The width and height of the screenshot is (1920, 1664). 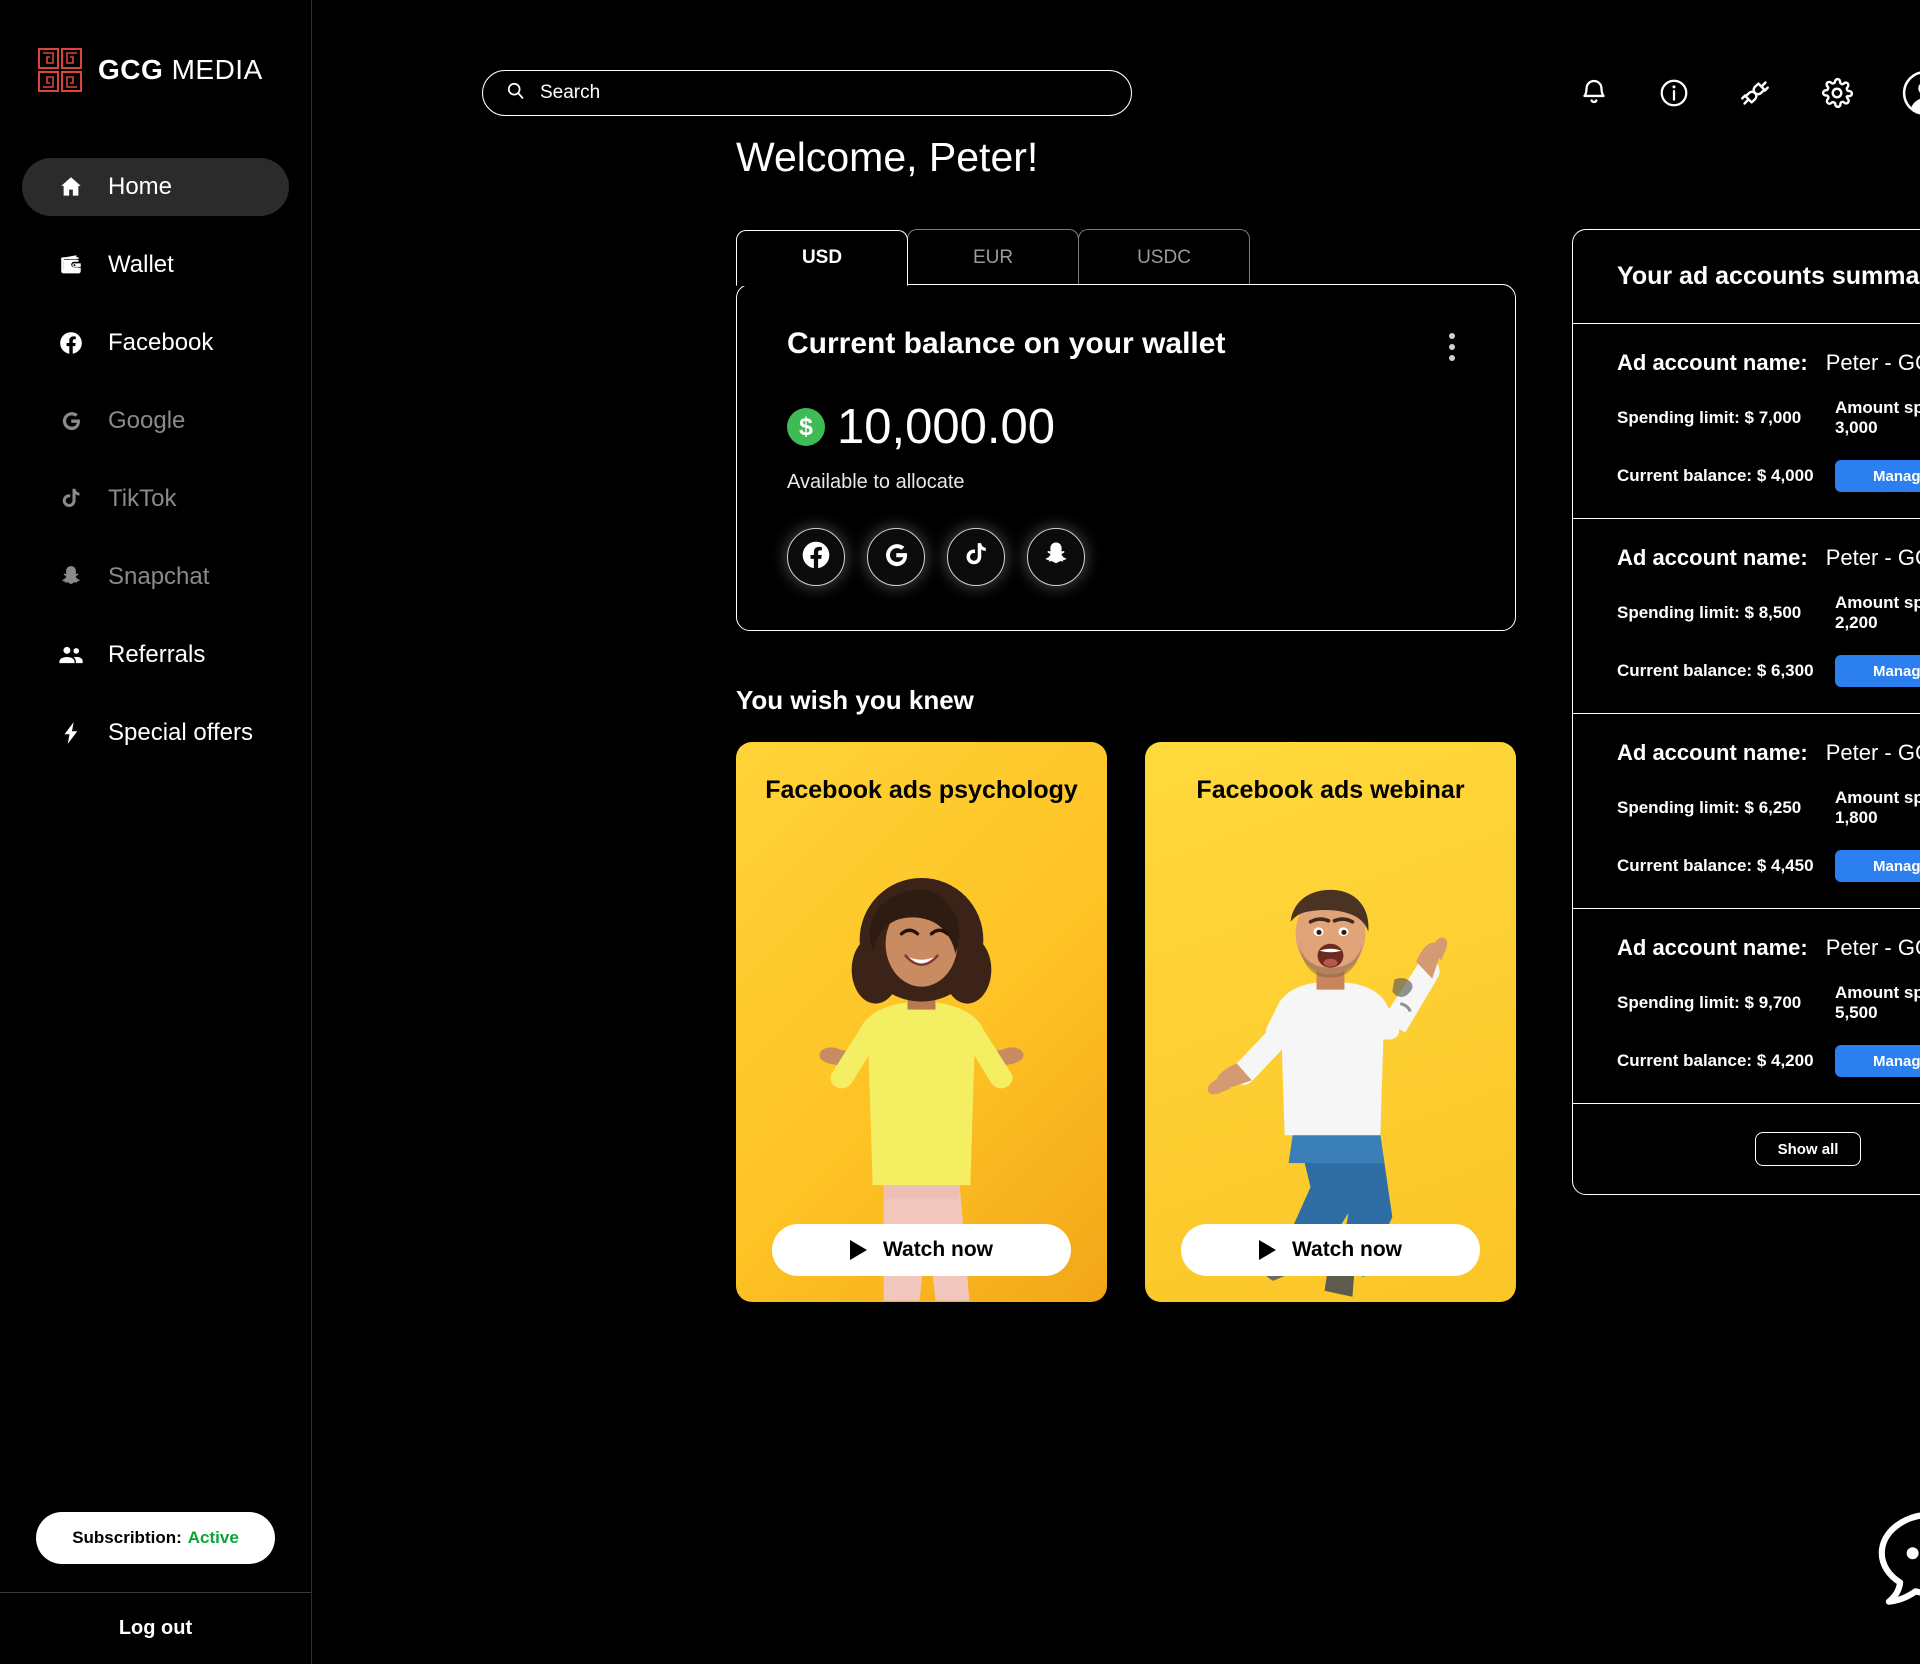 I want to click on gcg-logo-icon, so click(x=60, y=70).